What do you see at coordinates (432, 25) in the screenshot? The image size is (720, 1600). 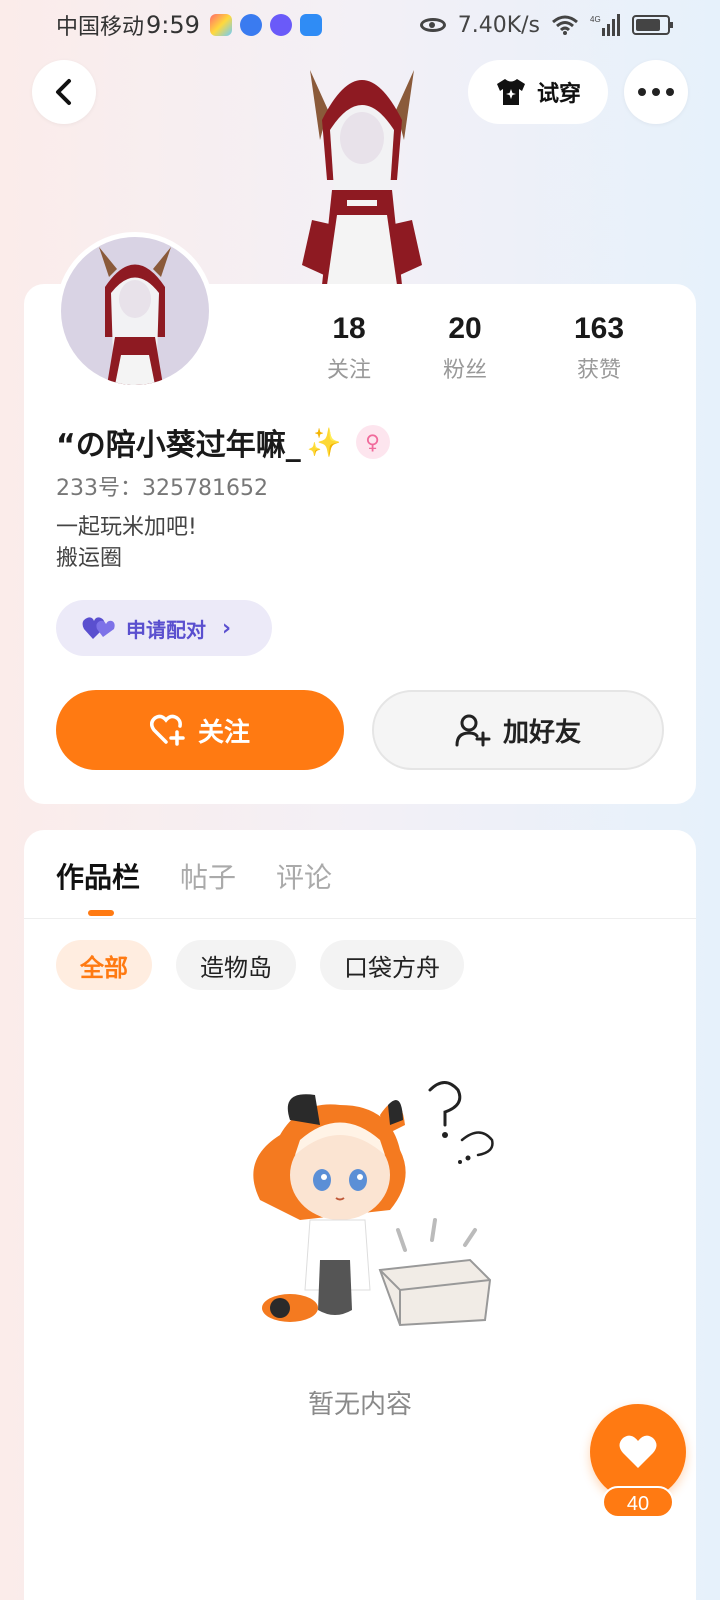 I see `eye-comfort-icon` at bounding box center [432, 25].